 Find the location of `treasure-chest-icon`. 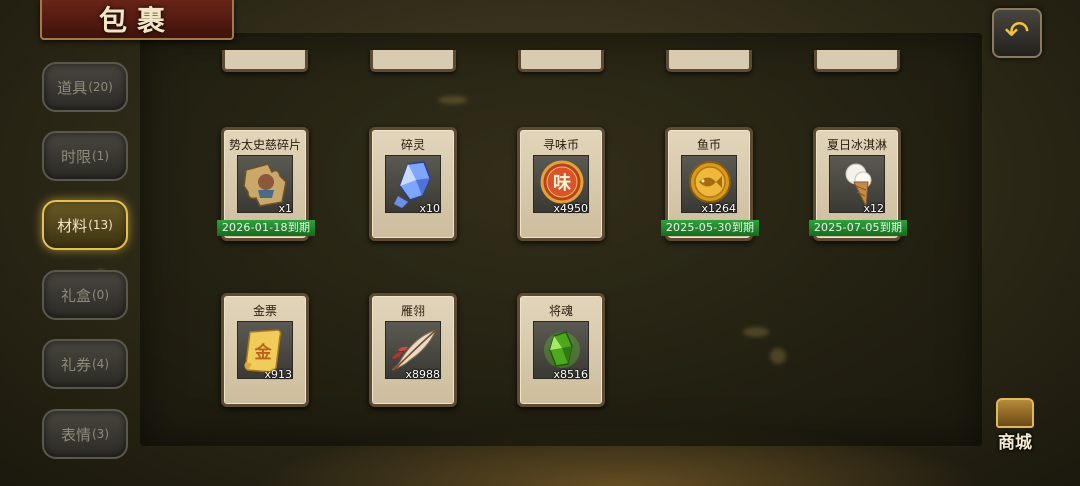

treasure-chest-icon is located at coordinates (1015, 413).